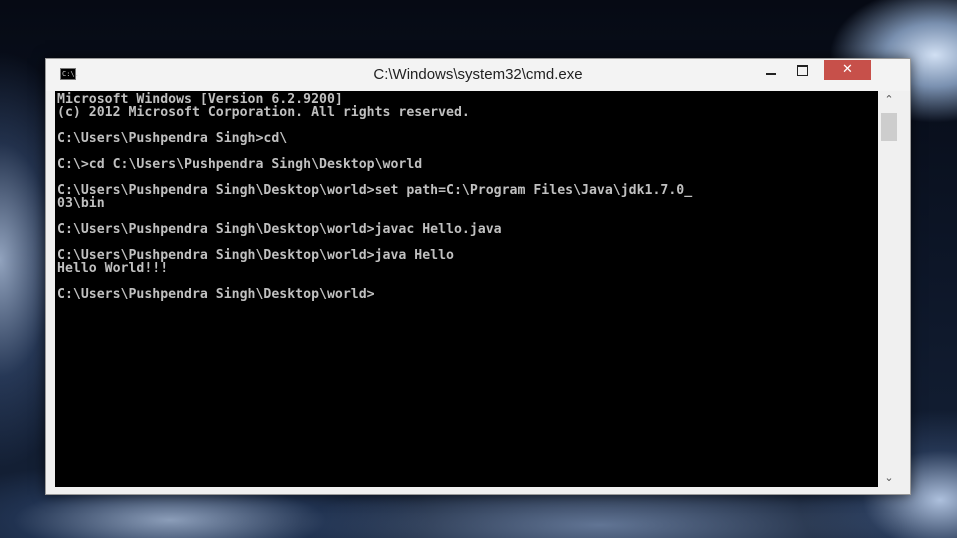  Describe the element at coordinates (113, 268) in the screenshot. I see `console-line: Hello World!!!` at that location.